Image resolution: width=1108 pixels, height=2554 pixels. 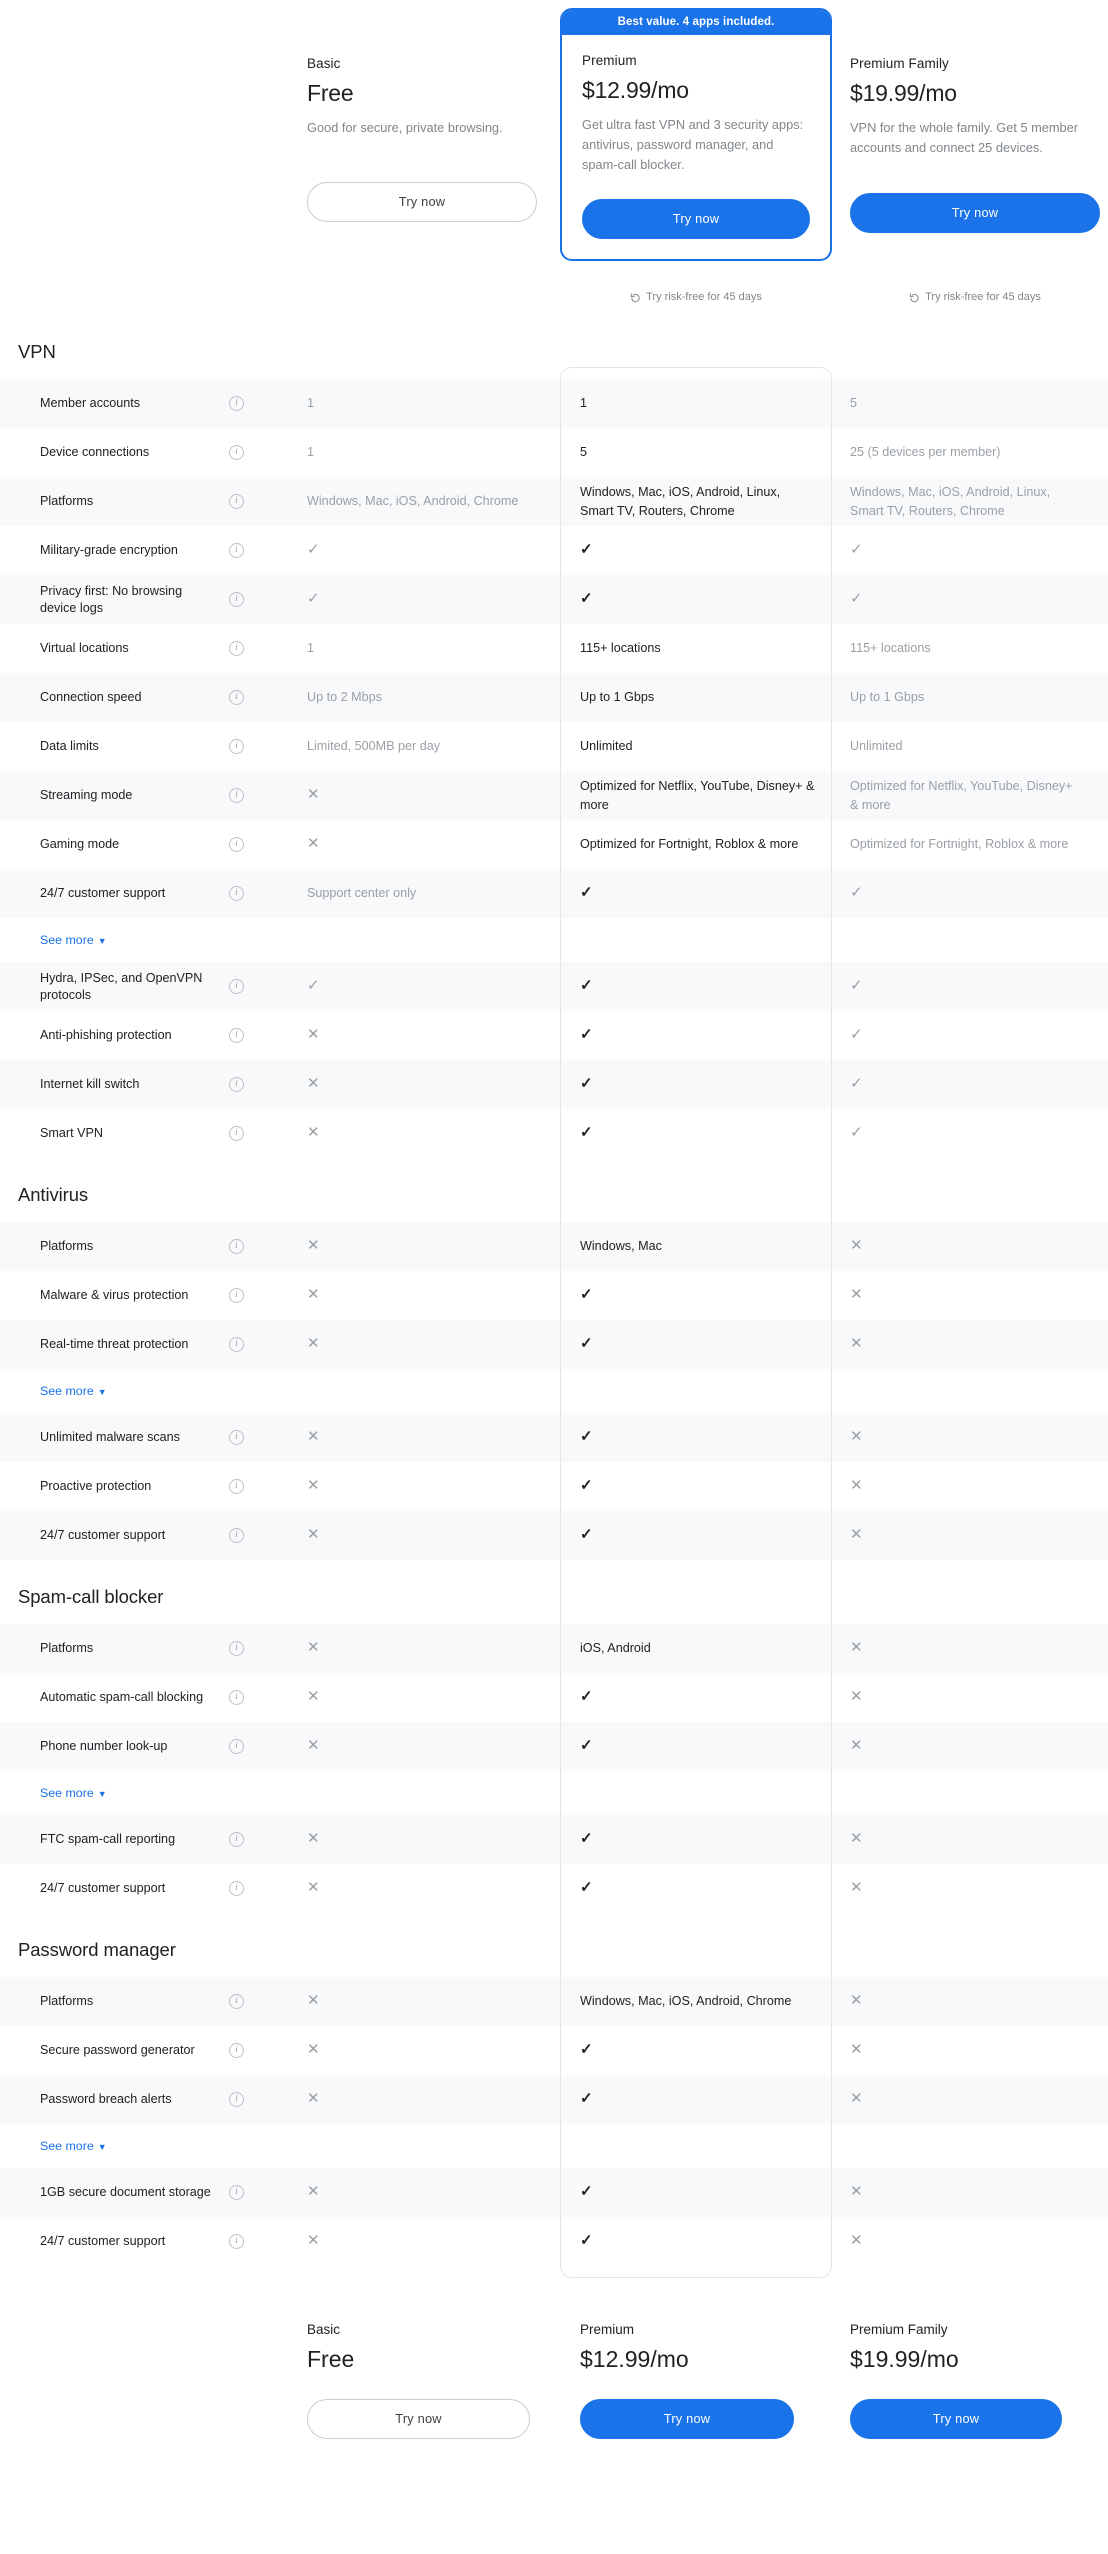 I want to click on footer-plan-price-basic: Free, so click(x=331, y=2359).